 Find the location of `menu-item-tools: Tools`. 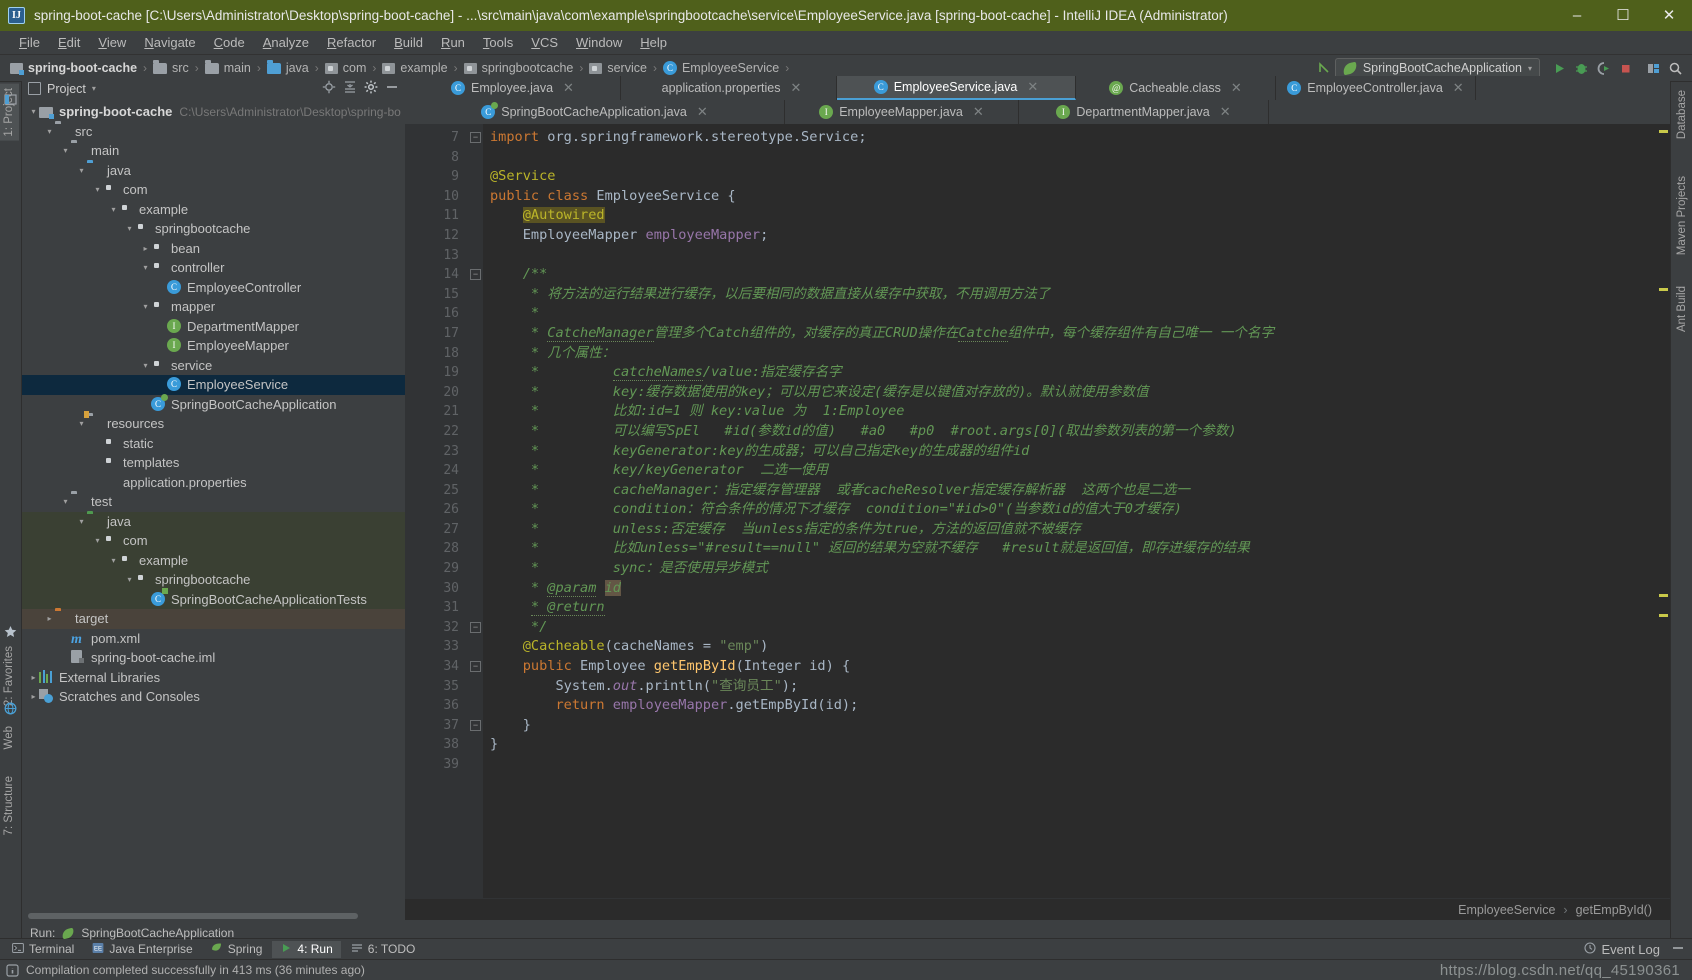

menu-item-tools: Tools is located at coordinates (498, 43).